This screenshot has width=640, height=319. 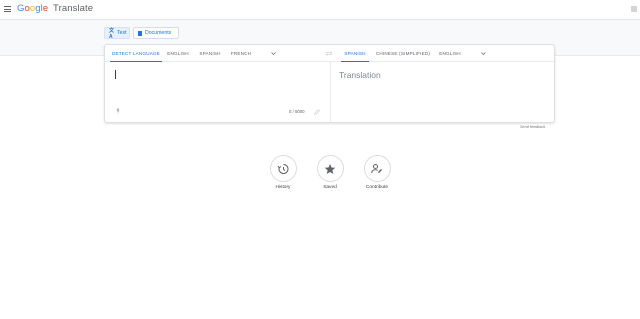 What do you see at coordinates (136, 53) in the screenshot?
I see `source-tab-detect-language: DETECT LANGUAGE` at bounding box center [136, 53].